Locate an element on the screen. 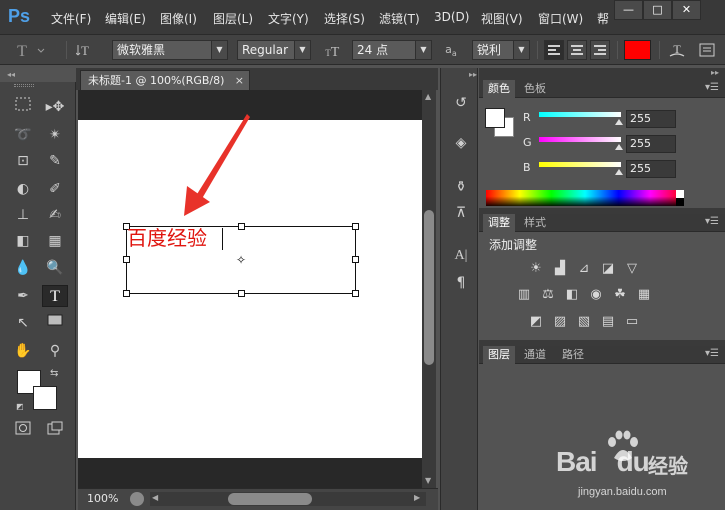  text-layer-content: 百度经验 is located at coordinates (167, 238).